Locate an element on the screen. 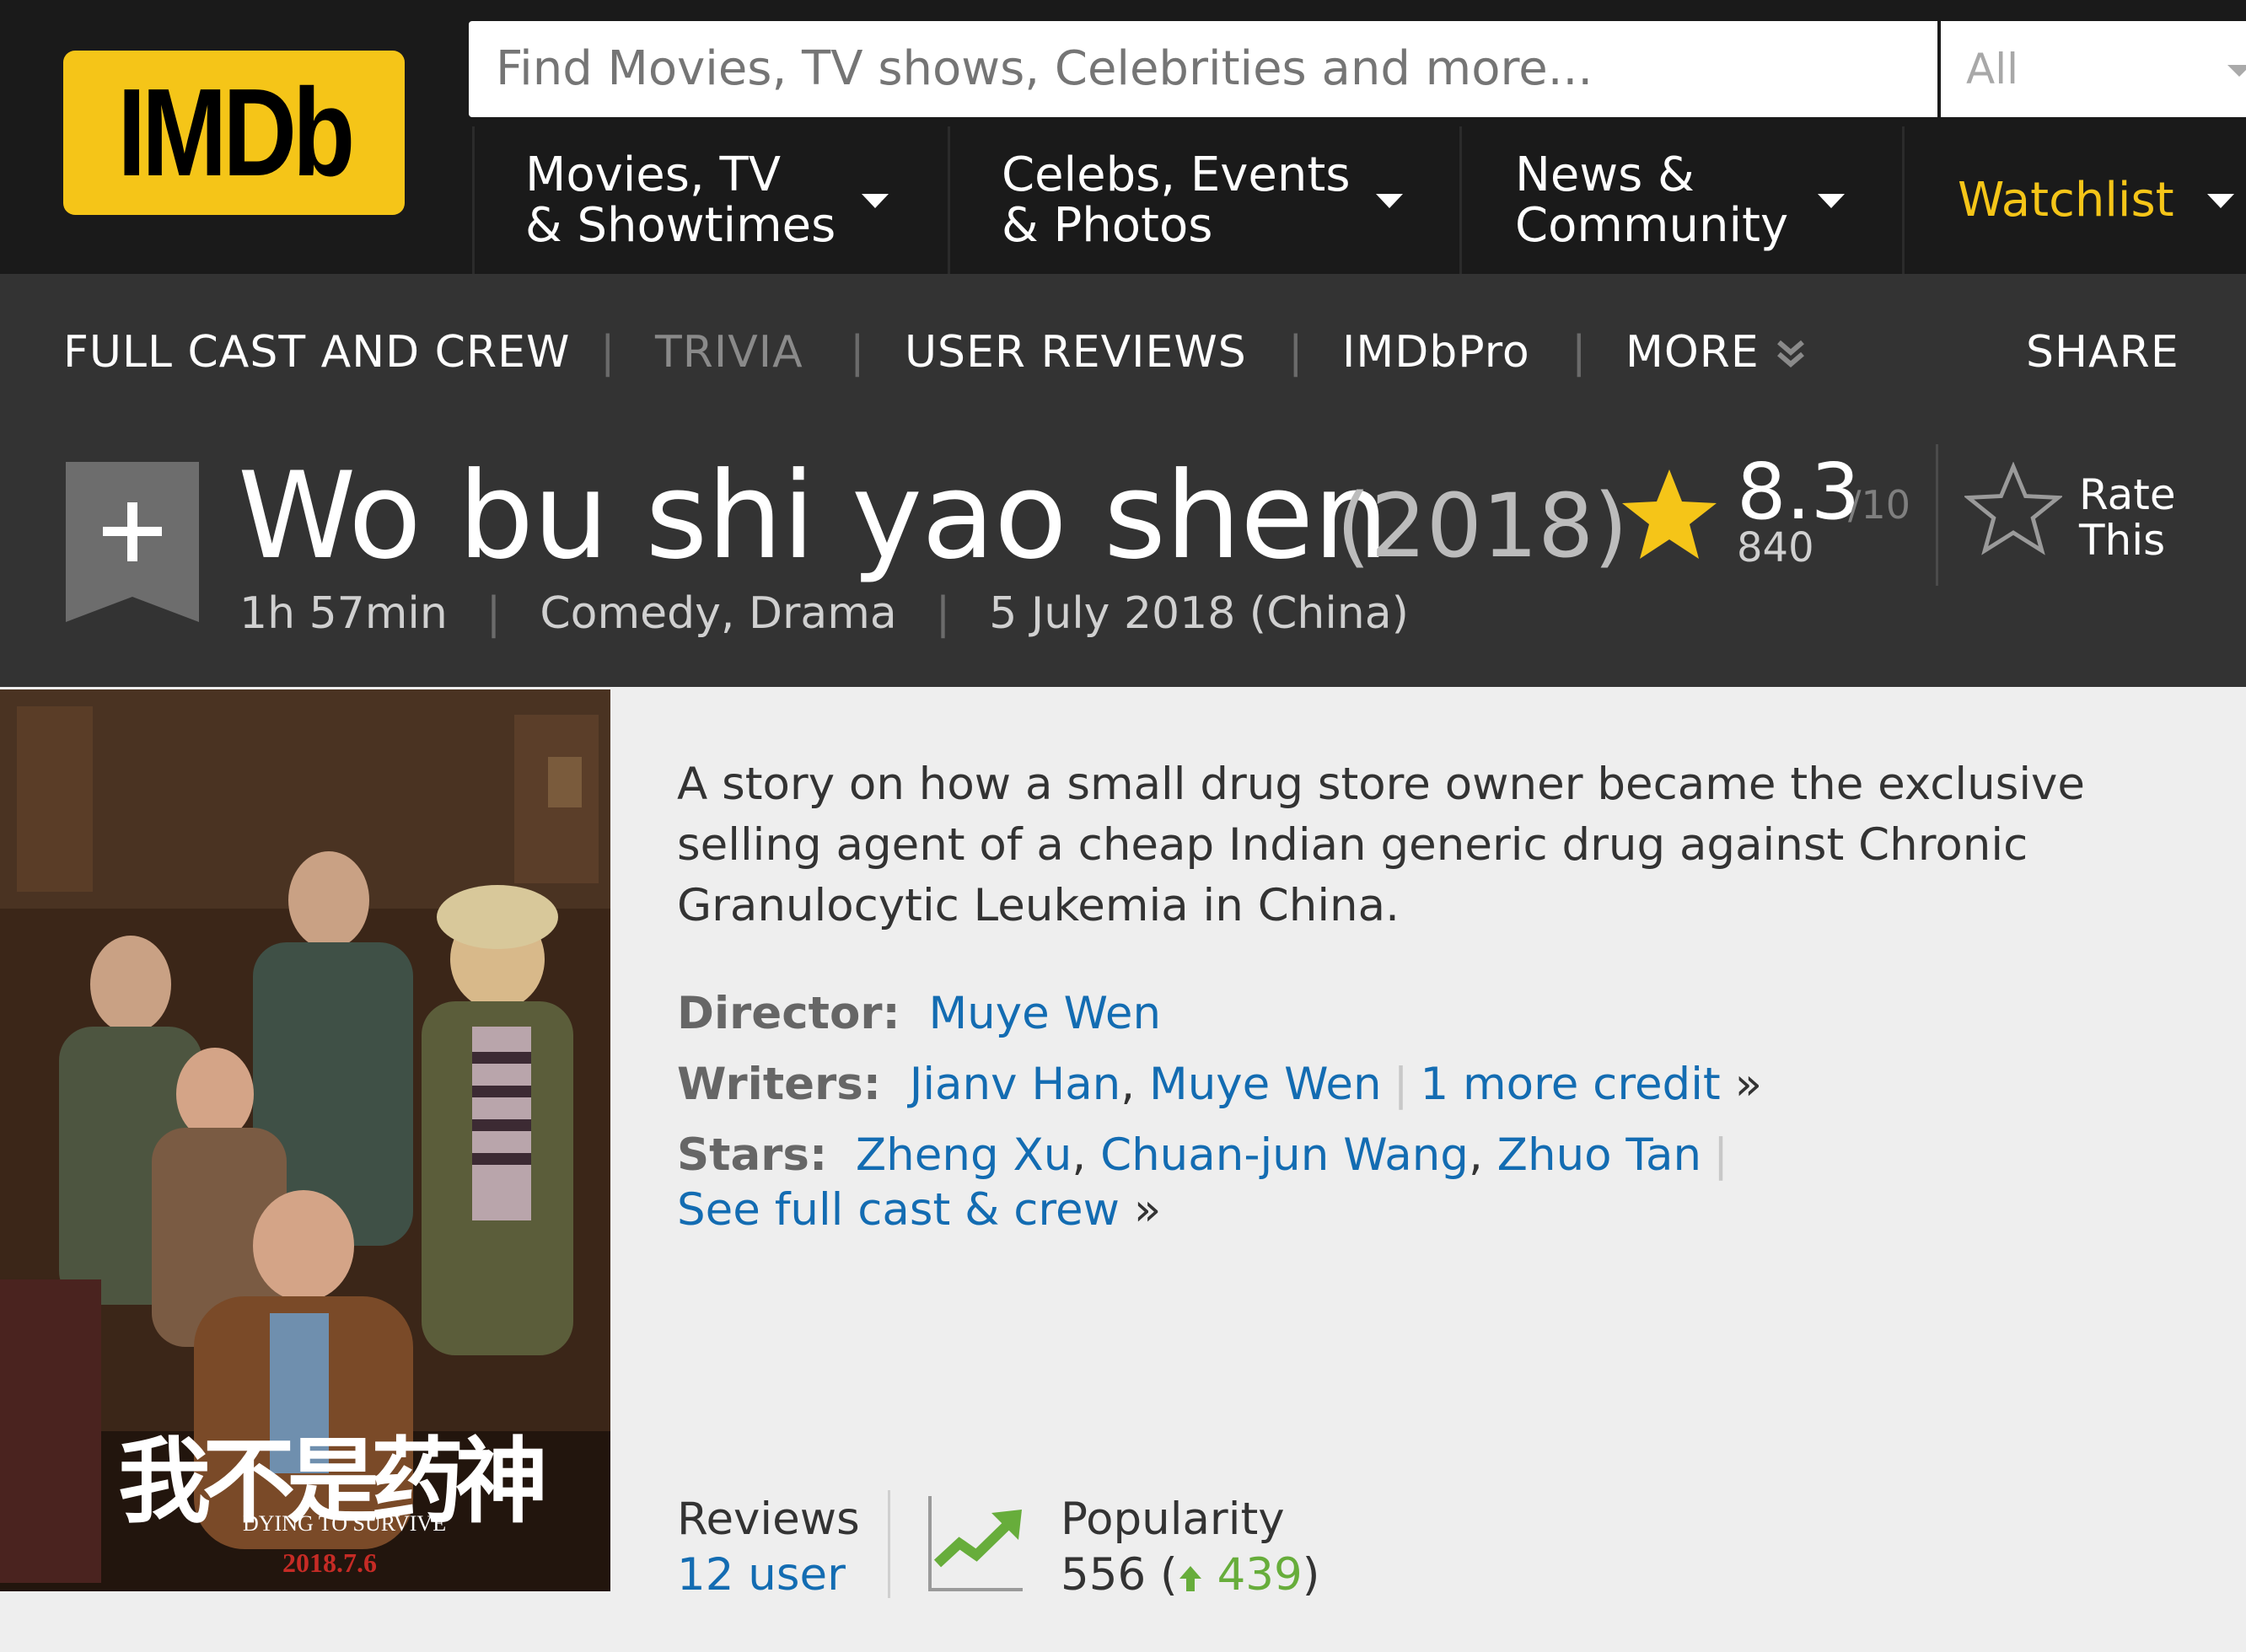  director-link: Muye Wen is located at coordinates (1044, 1013).